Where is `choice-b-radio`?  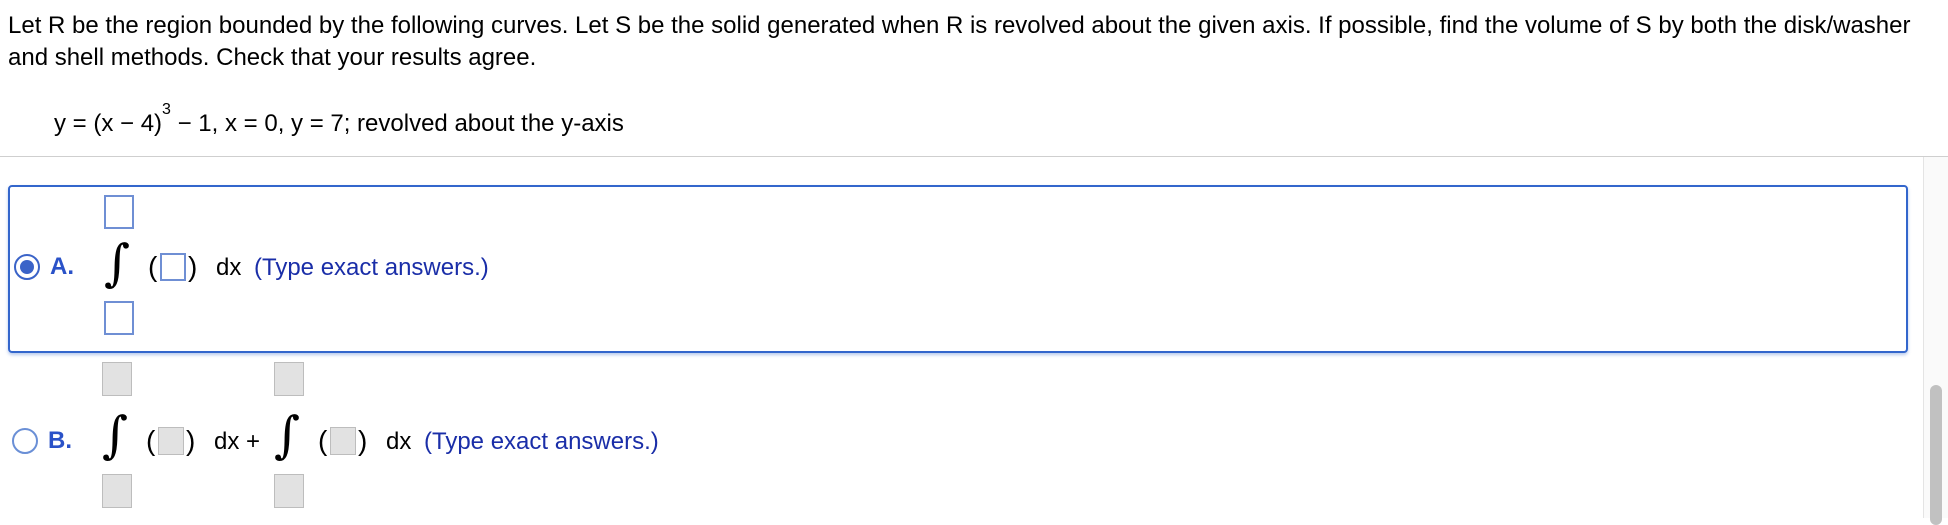
choice-b-radio is located at coordinates (25, 441).